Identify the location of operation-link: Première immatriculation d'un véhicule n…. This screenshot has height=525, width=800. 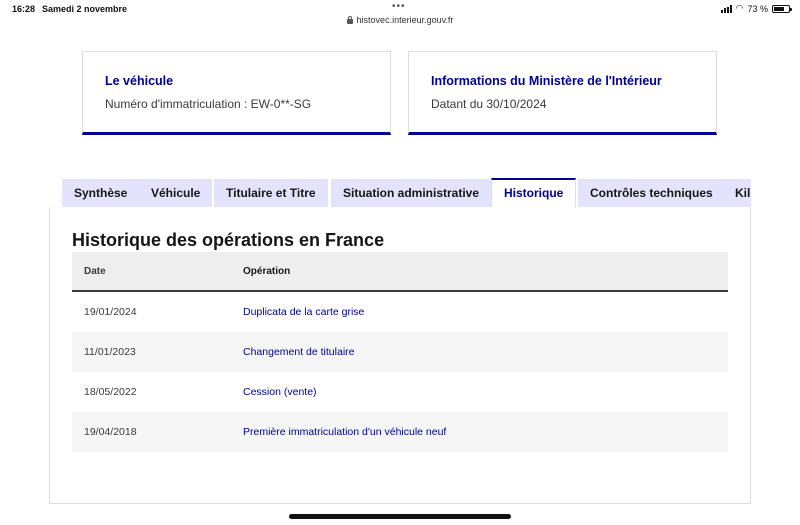
(344, 432).